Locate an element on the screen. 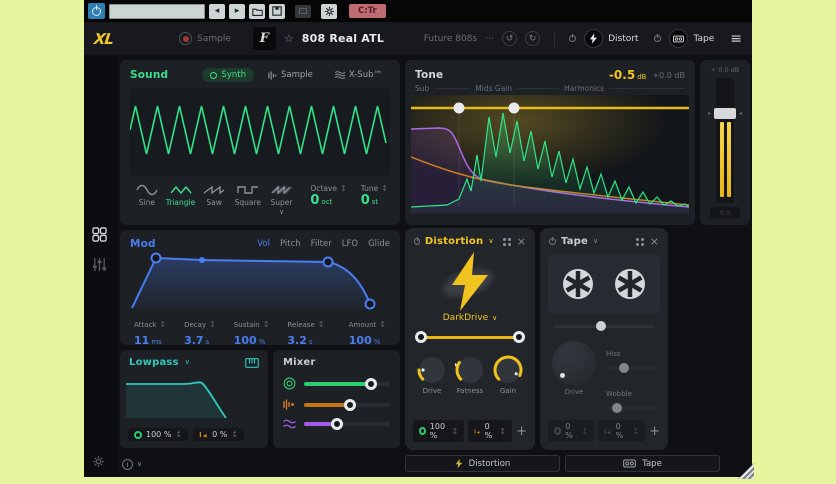 The width and height of the screenshot is (836, 484). tape-blend-slider is located at coordinates (604, 326).